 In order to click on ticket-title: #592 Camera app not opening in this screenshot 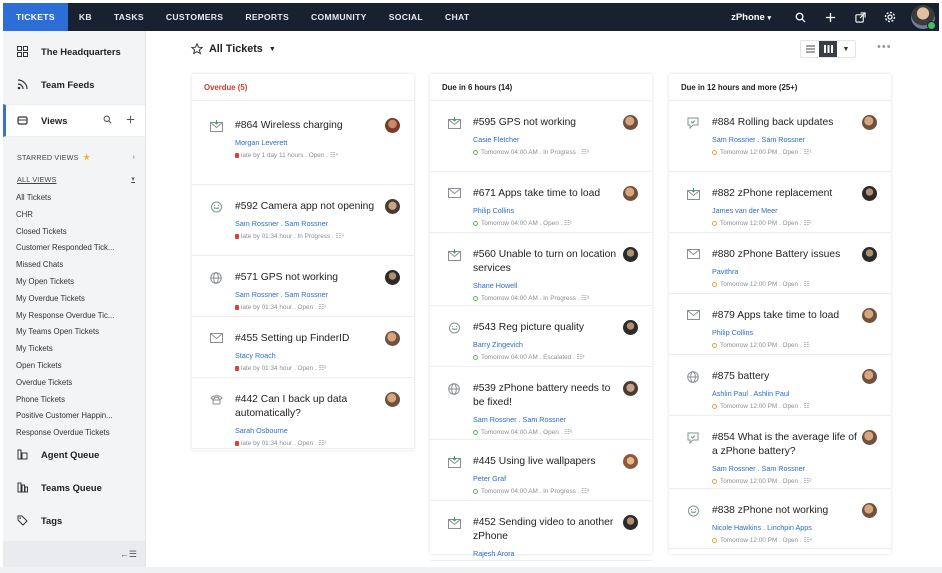, I will do `click(309, 207)`.